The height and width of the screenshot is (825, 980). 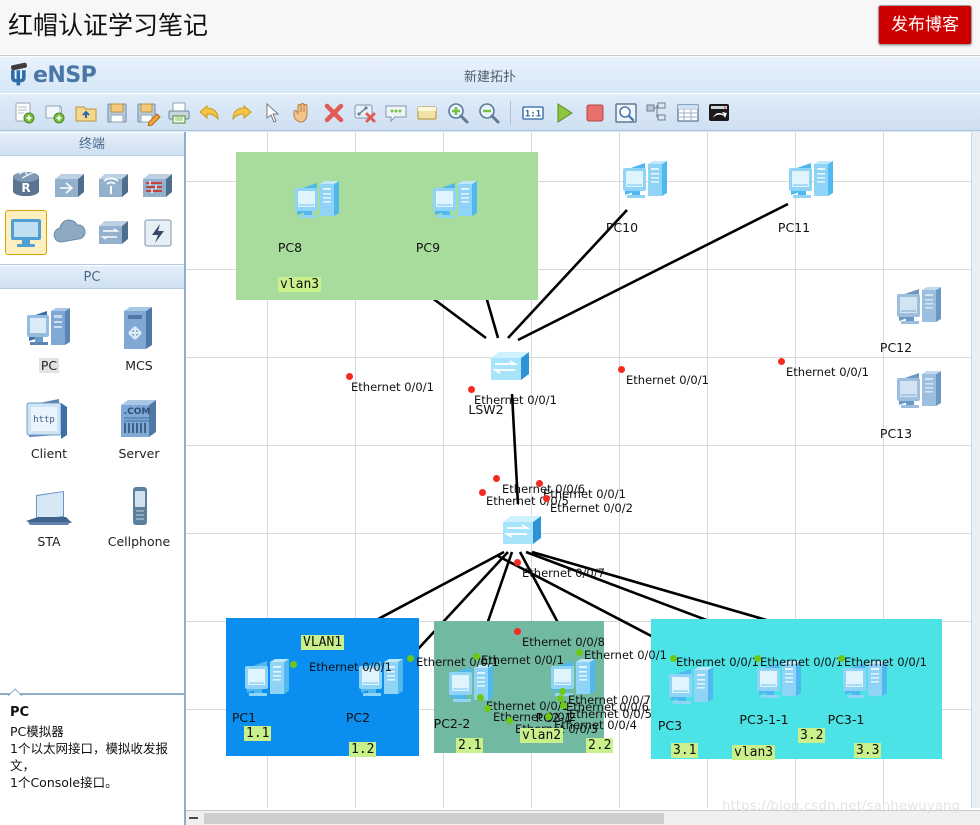 What do you see at coordinates (92, 277) in the screenshot?
I see `pc-panel-header: PC` at bounding box center [92, 277].